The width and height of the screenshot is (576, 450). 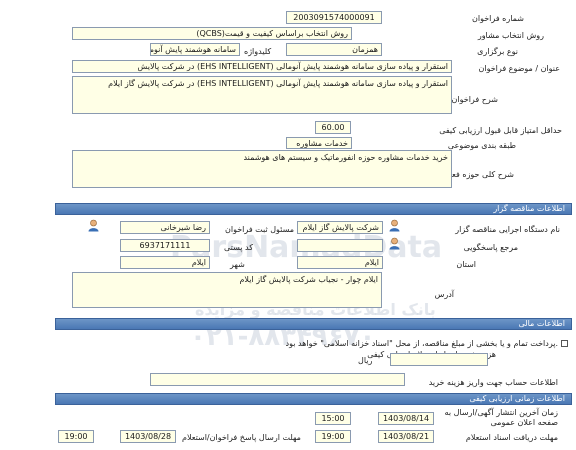 What do you see at coordinates (195, 49) in the screenshot?
I see `keyword-field: سامانه هوشمند پایش آنومالی` at bounding box center [195, 49].